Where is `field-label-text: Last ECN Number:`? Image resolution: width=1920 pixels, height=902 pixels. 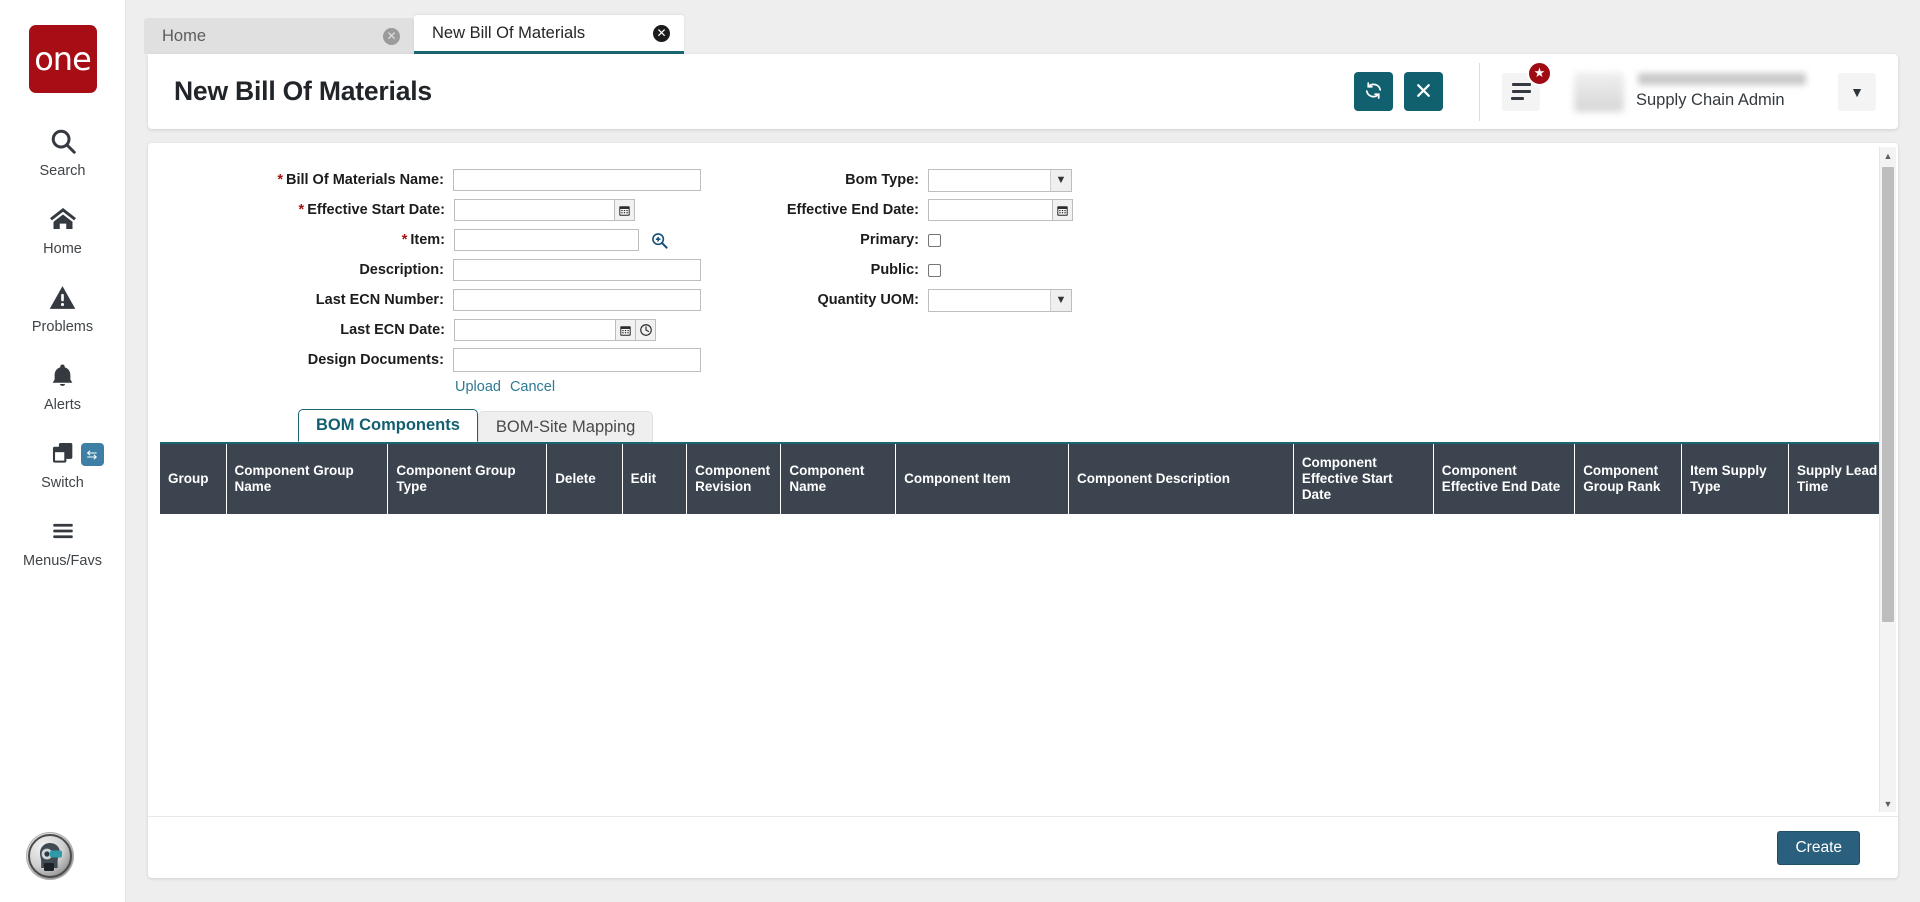 field-label-text: Last ECN Number: is located at coordinates (379, 300).